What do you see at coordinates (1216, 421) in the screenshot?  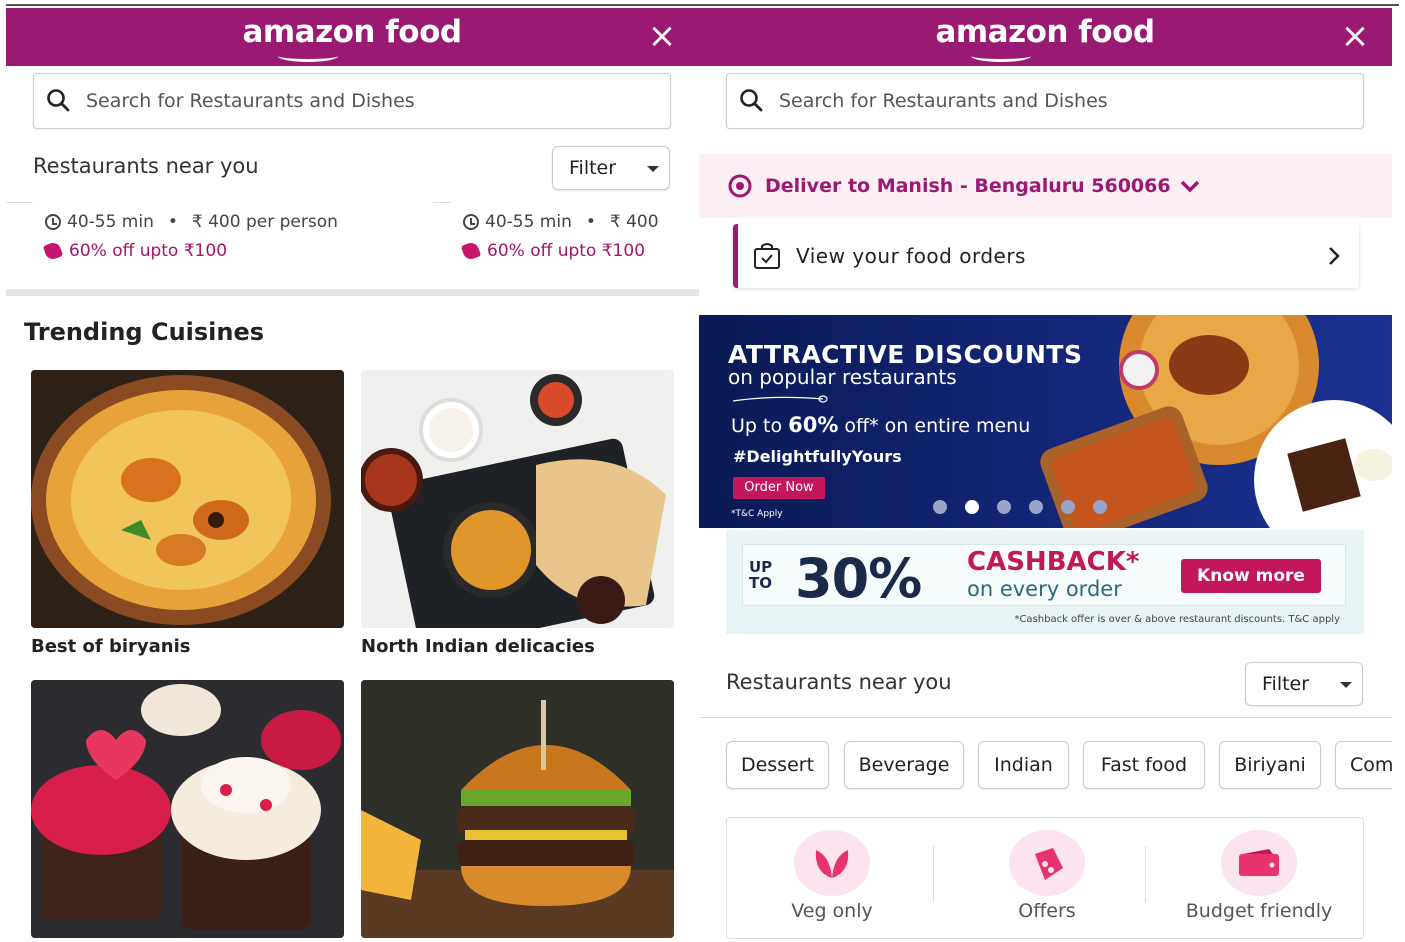 I see `banner-food-illustration` at bounding box center [1216, 421].